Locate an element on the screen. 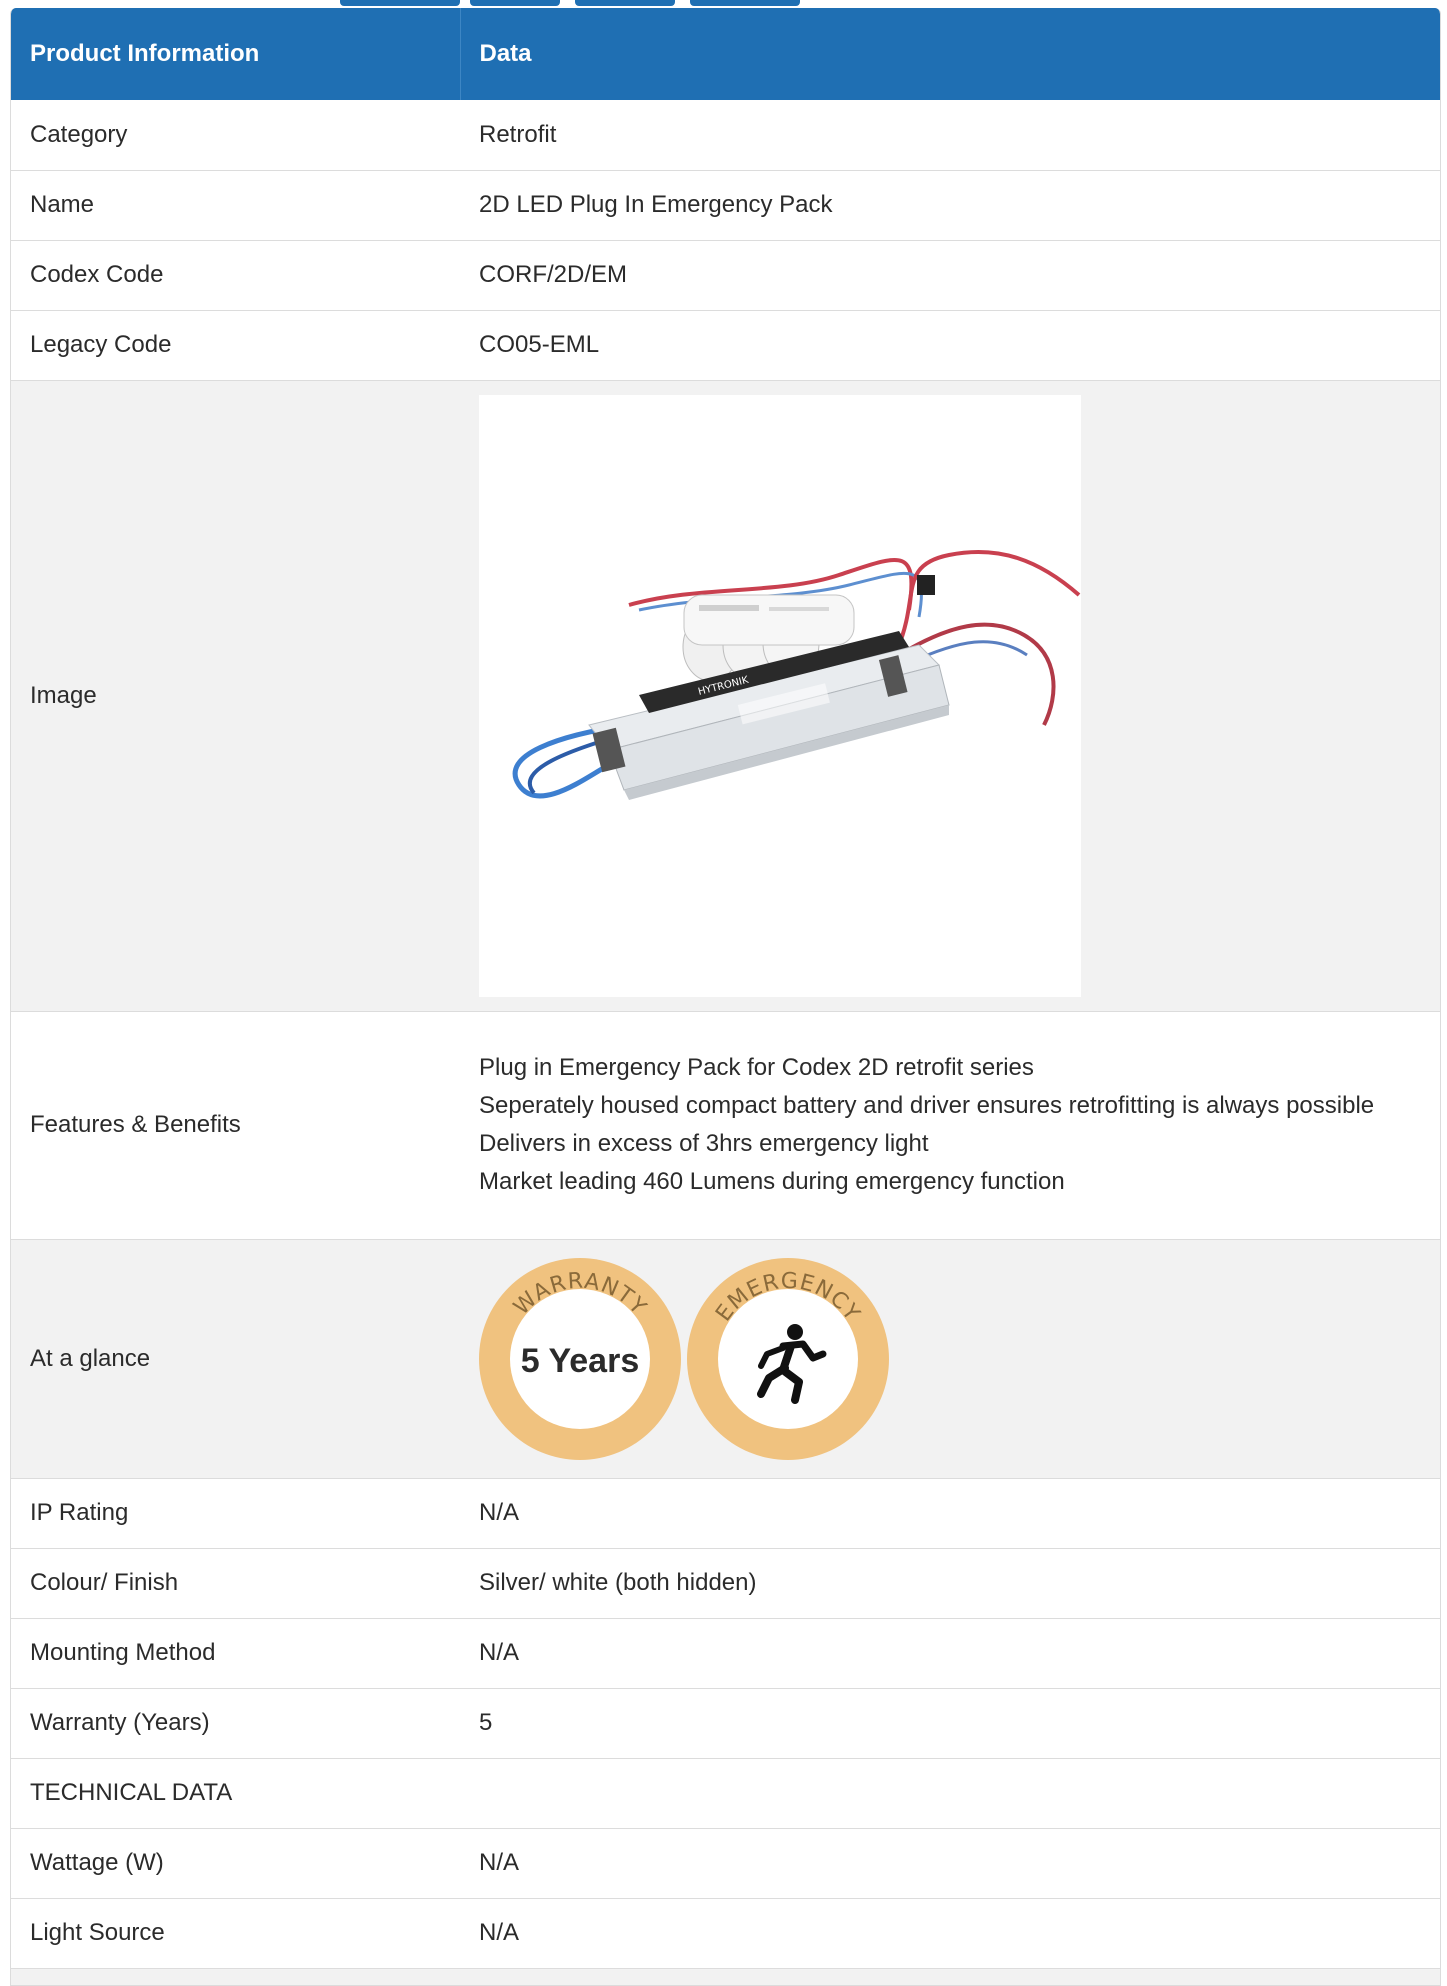  row-label: IP Rating is located at coordinates (235, 1513).